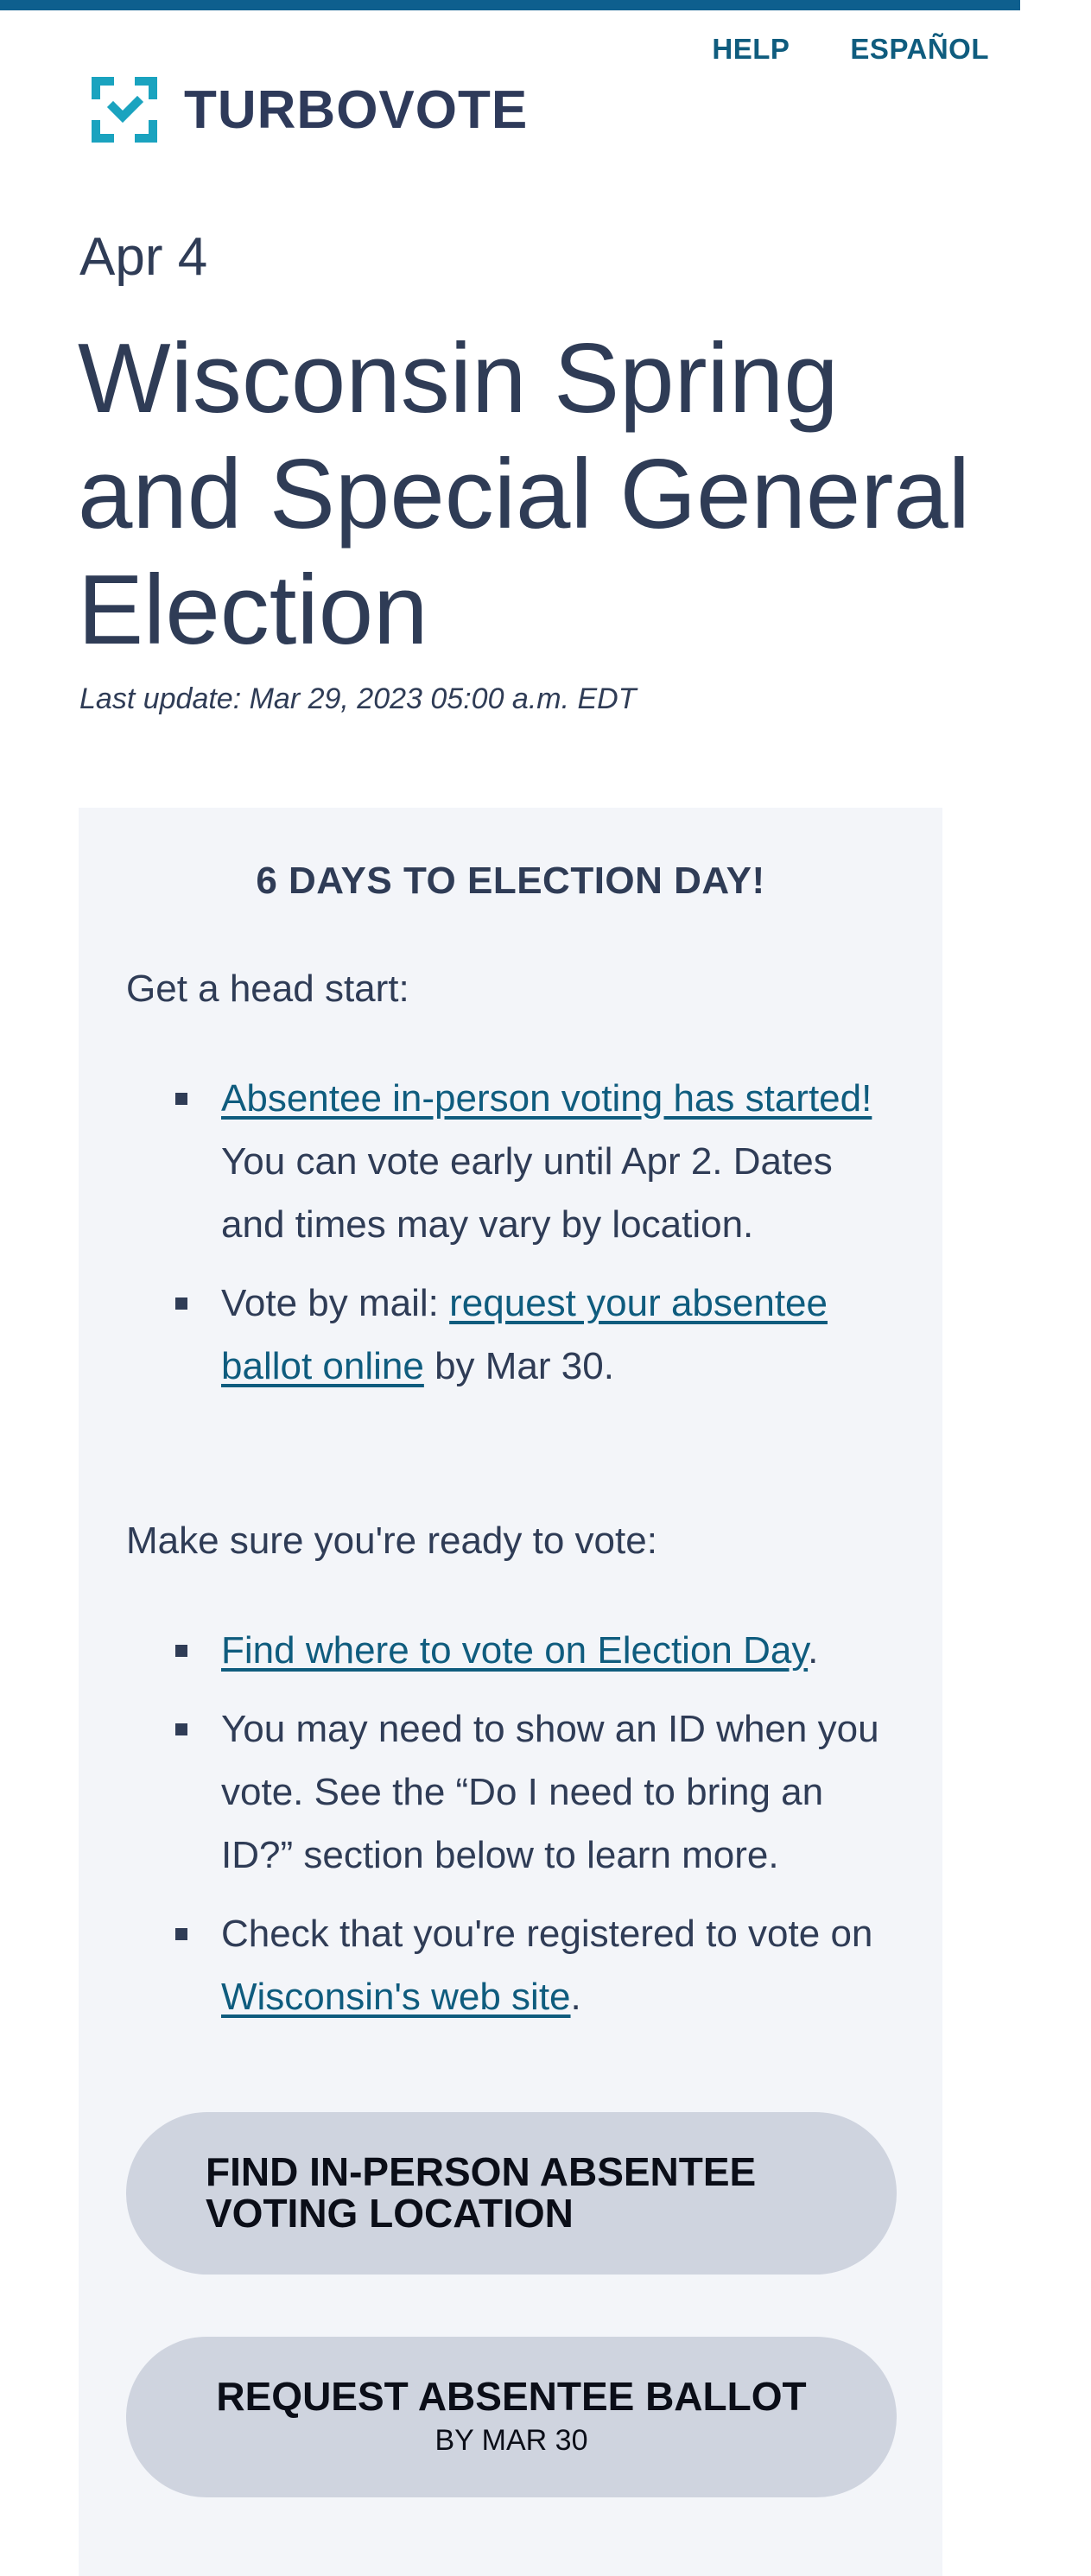 The width and height of the screenshot is (1091, 2576). I want to click on days-to-election-heading: 6 DAYS TO ELECTION DAY!, so click(510, 881).